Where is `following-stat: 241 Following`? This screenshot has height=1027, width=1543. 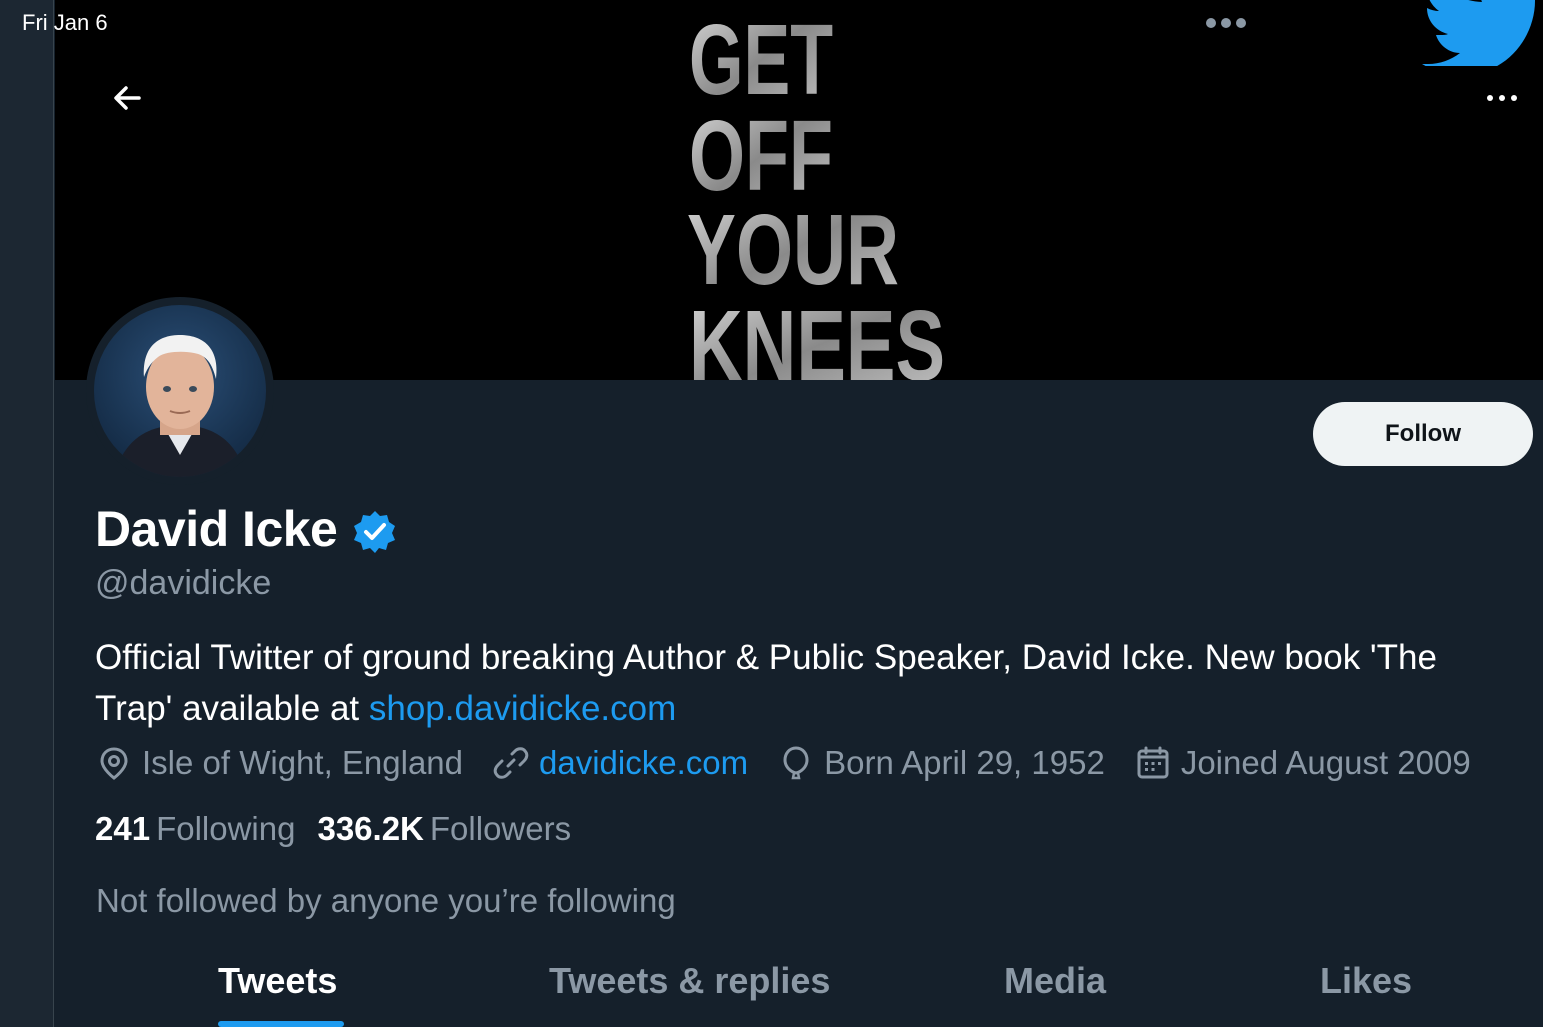 following-stat: 241 Following is located at coordinates (195, 829).